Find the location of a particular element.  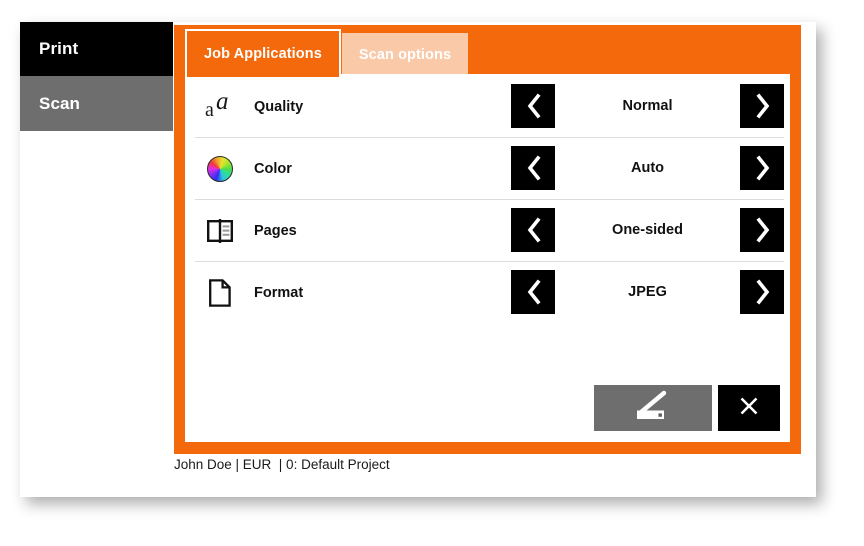

option-spinner-color: Auto is located at coordinates (647, 168).